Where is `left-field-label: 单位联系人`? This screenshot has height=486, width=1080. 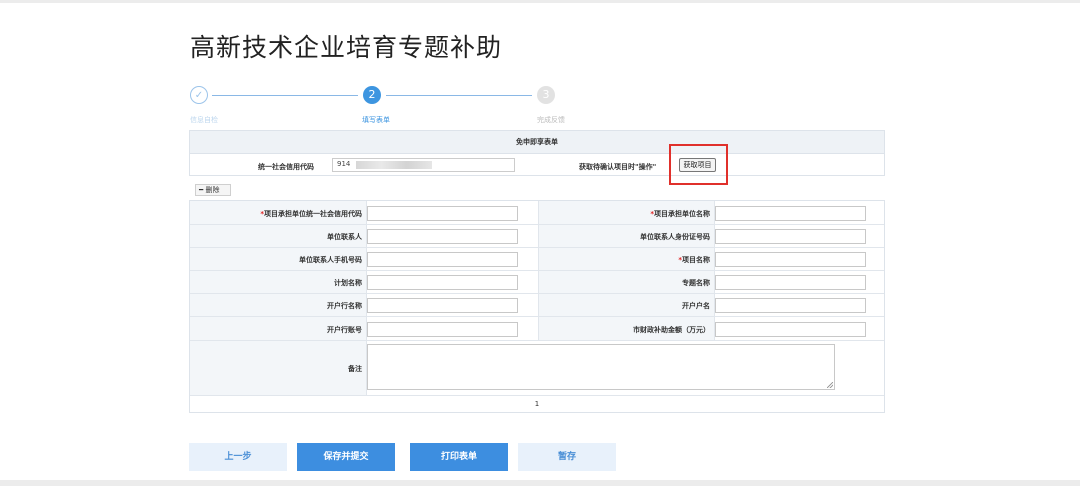
left-field-label: 单位联系人 is located at coordinates (344, 237).